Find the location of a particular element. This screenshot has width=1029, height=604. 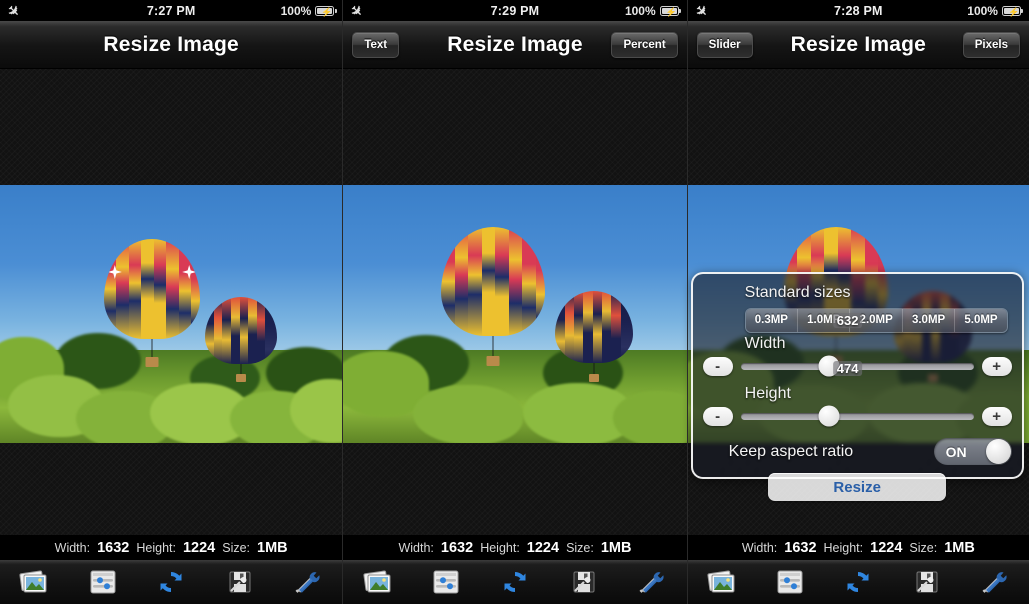

height-slider-track is located at coordinates (857, 416).